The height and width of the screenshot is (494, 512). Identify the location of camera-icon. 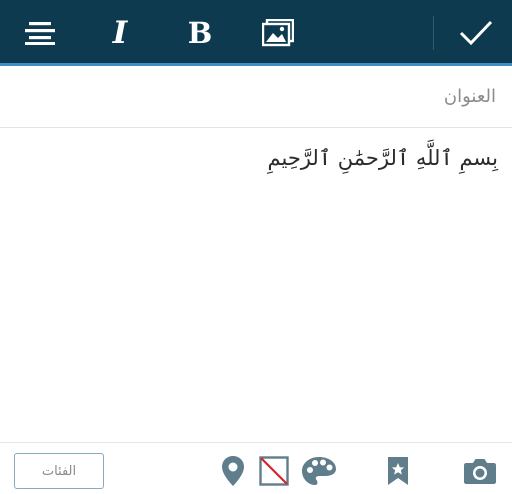
(480, 471).